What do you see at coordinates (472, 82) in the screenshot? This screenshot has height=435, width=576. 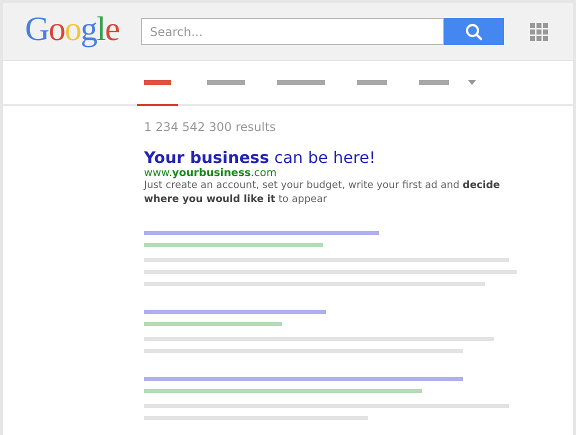 I see `caret-icon` at bounding box center [472, 82].